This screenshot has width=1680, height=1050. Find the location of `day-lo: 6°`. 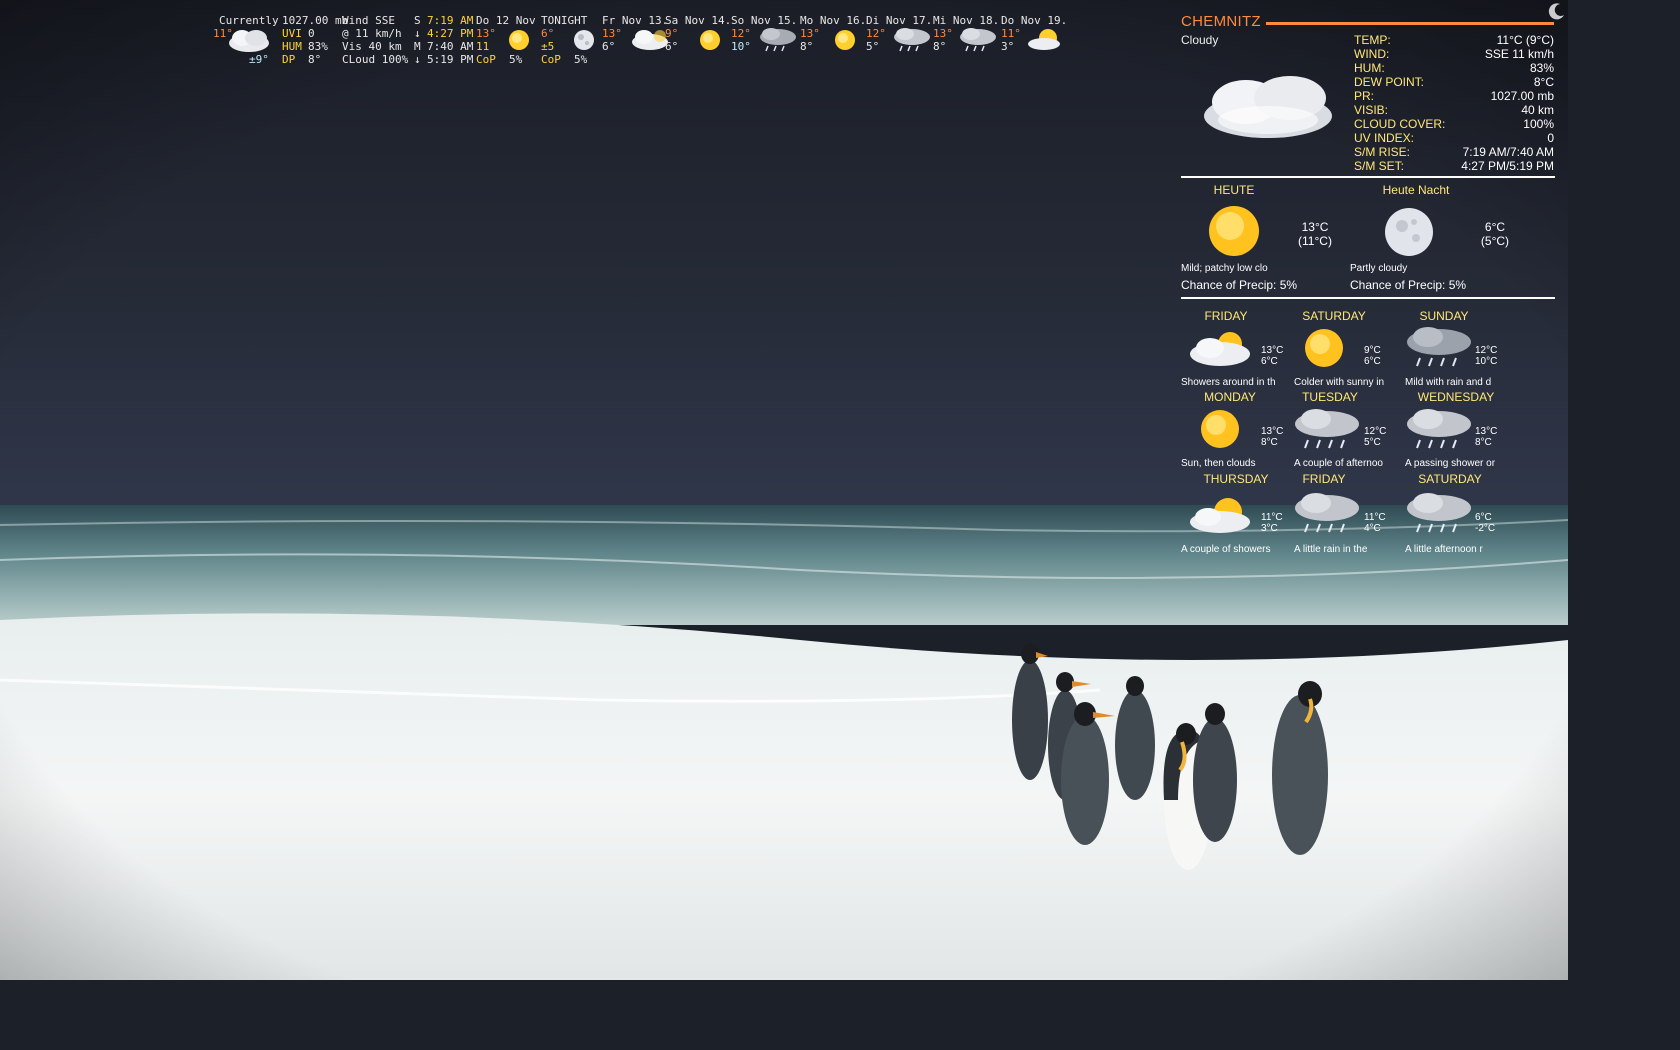

day-lo: 6° is located at coordinates (609, 46).